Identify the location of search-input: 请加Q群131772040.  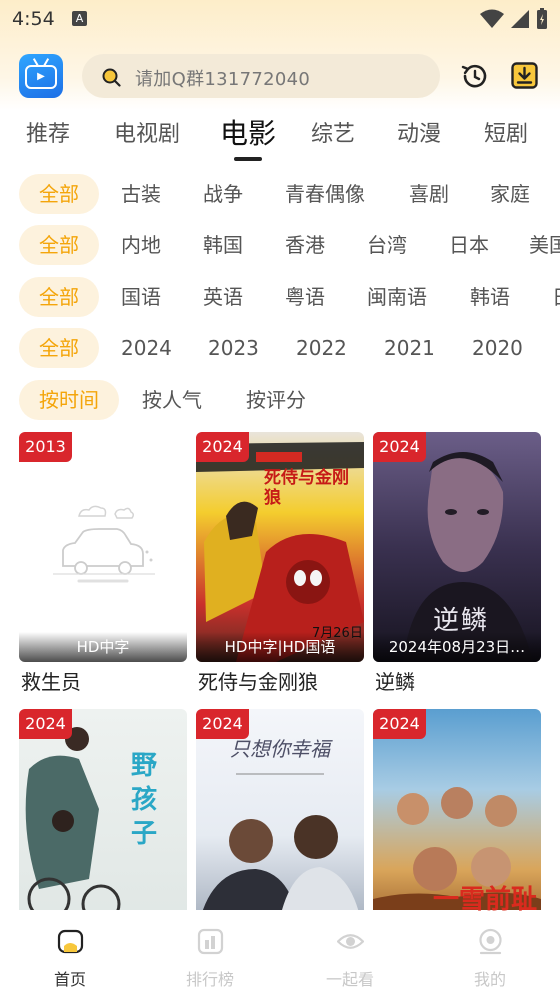
(222, 78).